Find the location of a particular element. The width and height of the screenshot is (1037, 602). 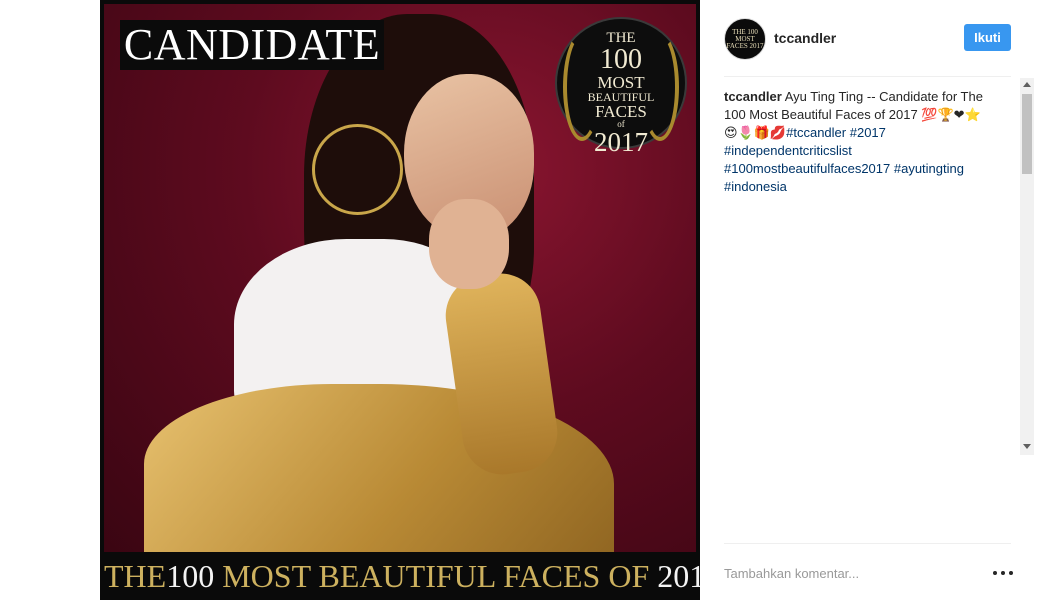

bottom-banner: THE100 MOST BEAUTIFUL FACES OF 2017 is located at coordinates (402, 575).